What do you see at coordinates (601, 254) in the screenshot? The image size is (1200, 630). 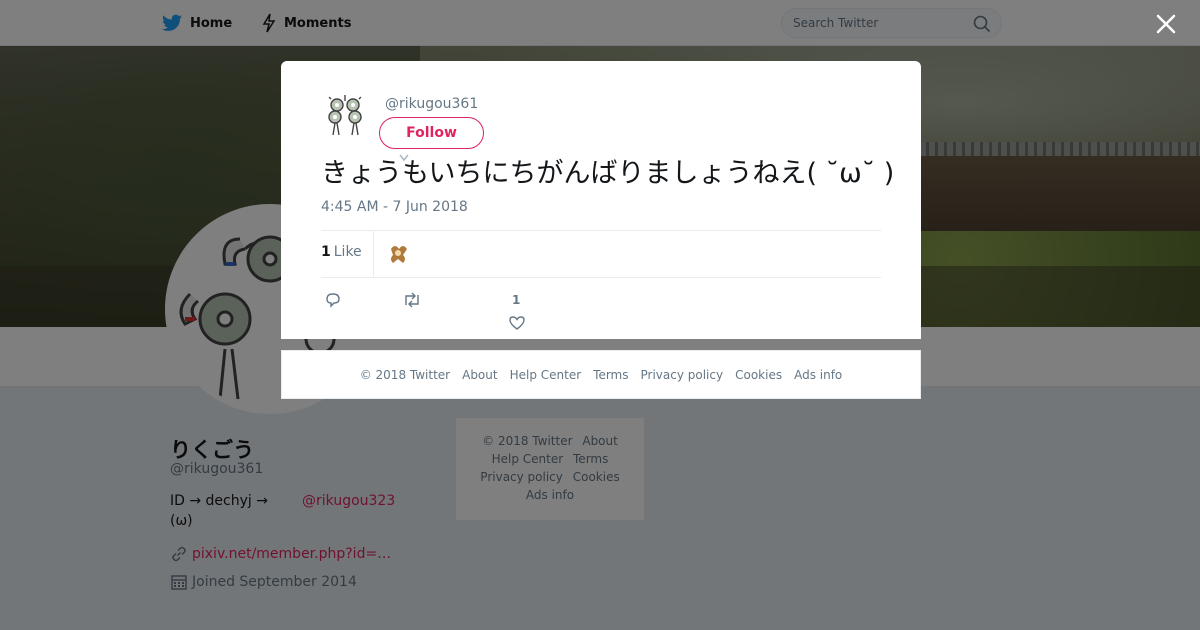 I see `tweet-stats: 1 Like` at bounding box center [601, 254].